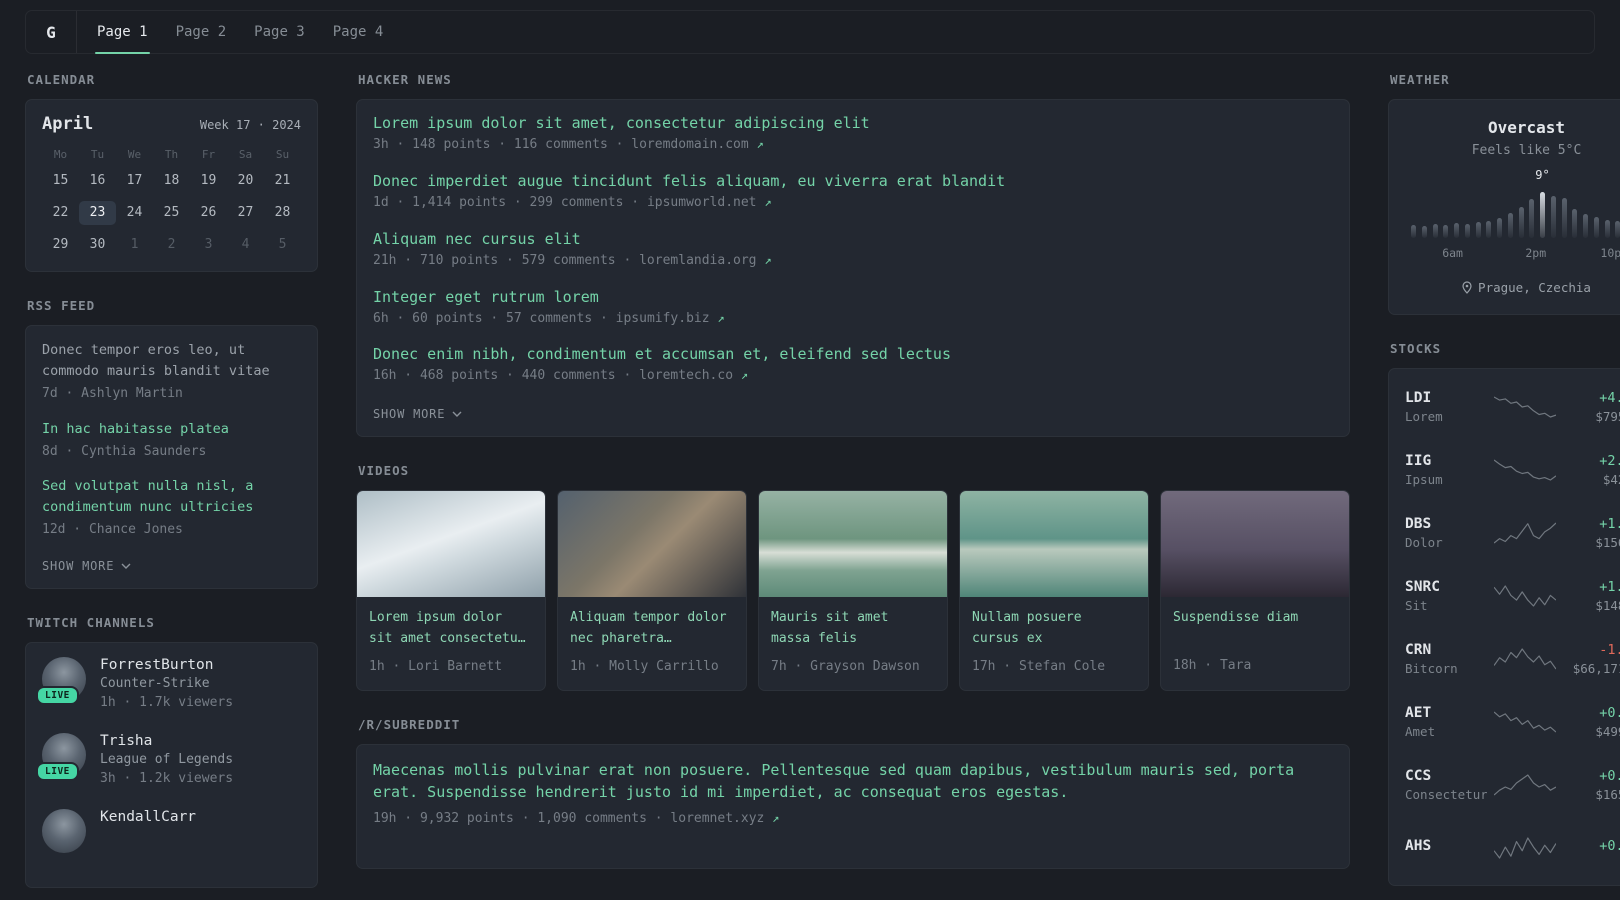 The width and height of the screenshot is (1620, 900). I want to click on stock-row: AET Amet +0.92% $499.72, so click(1512, 721).